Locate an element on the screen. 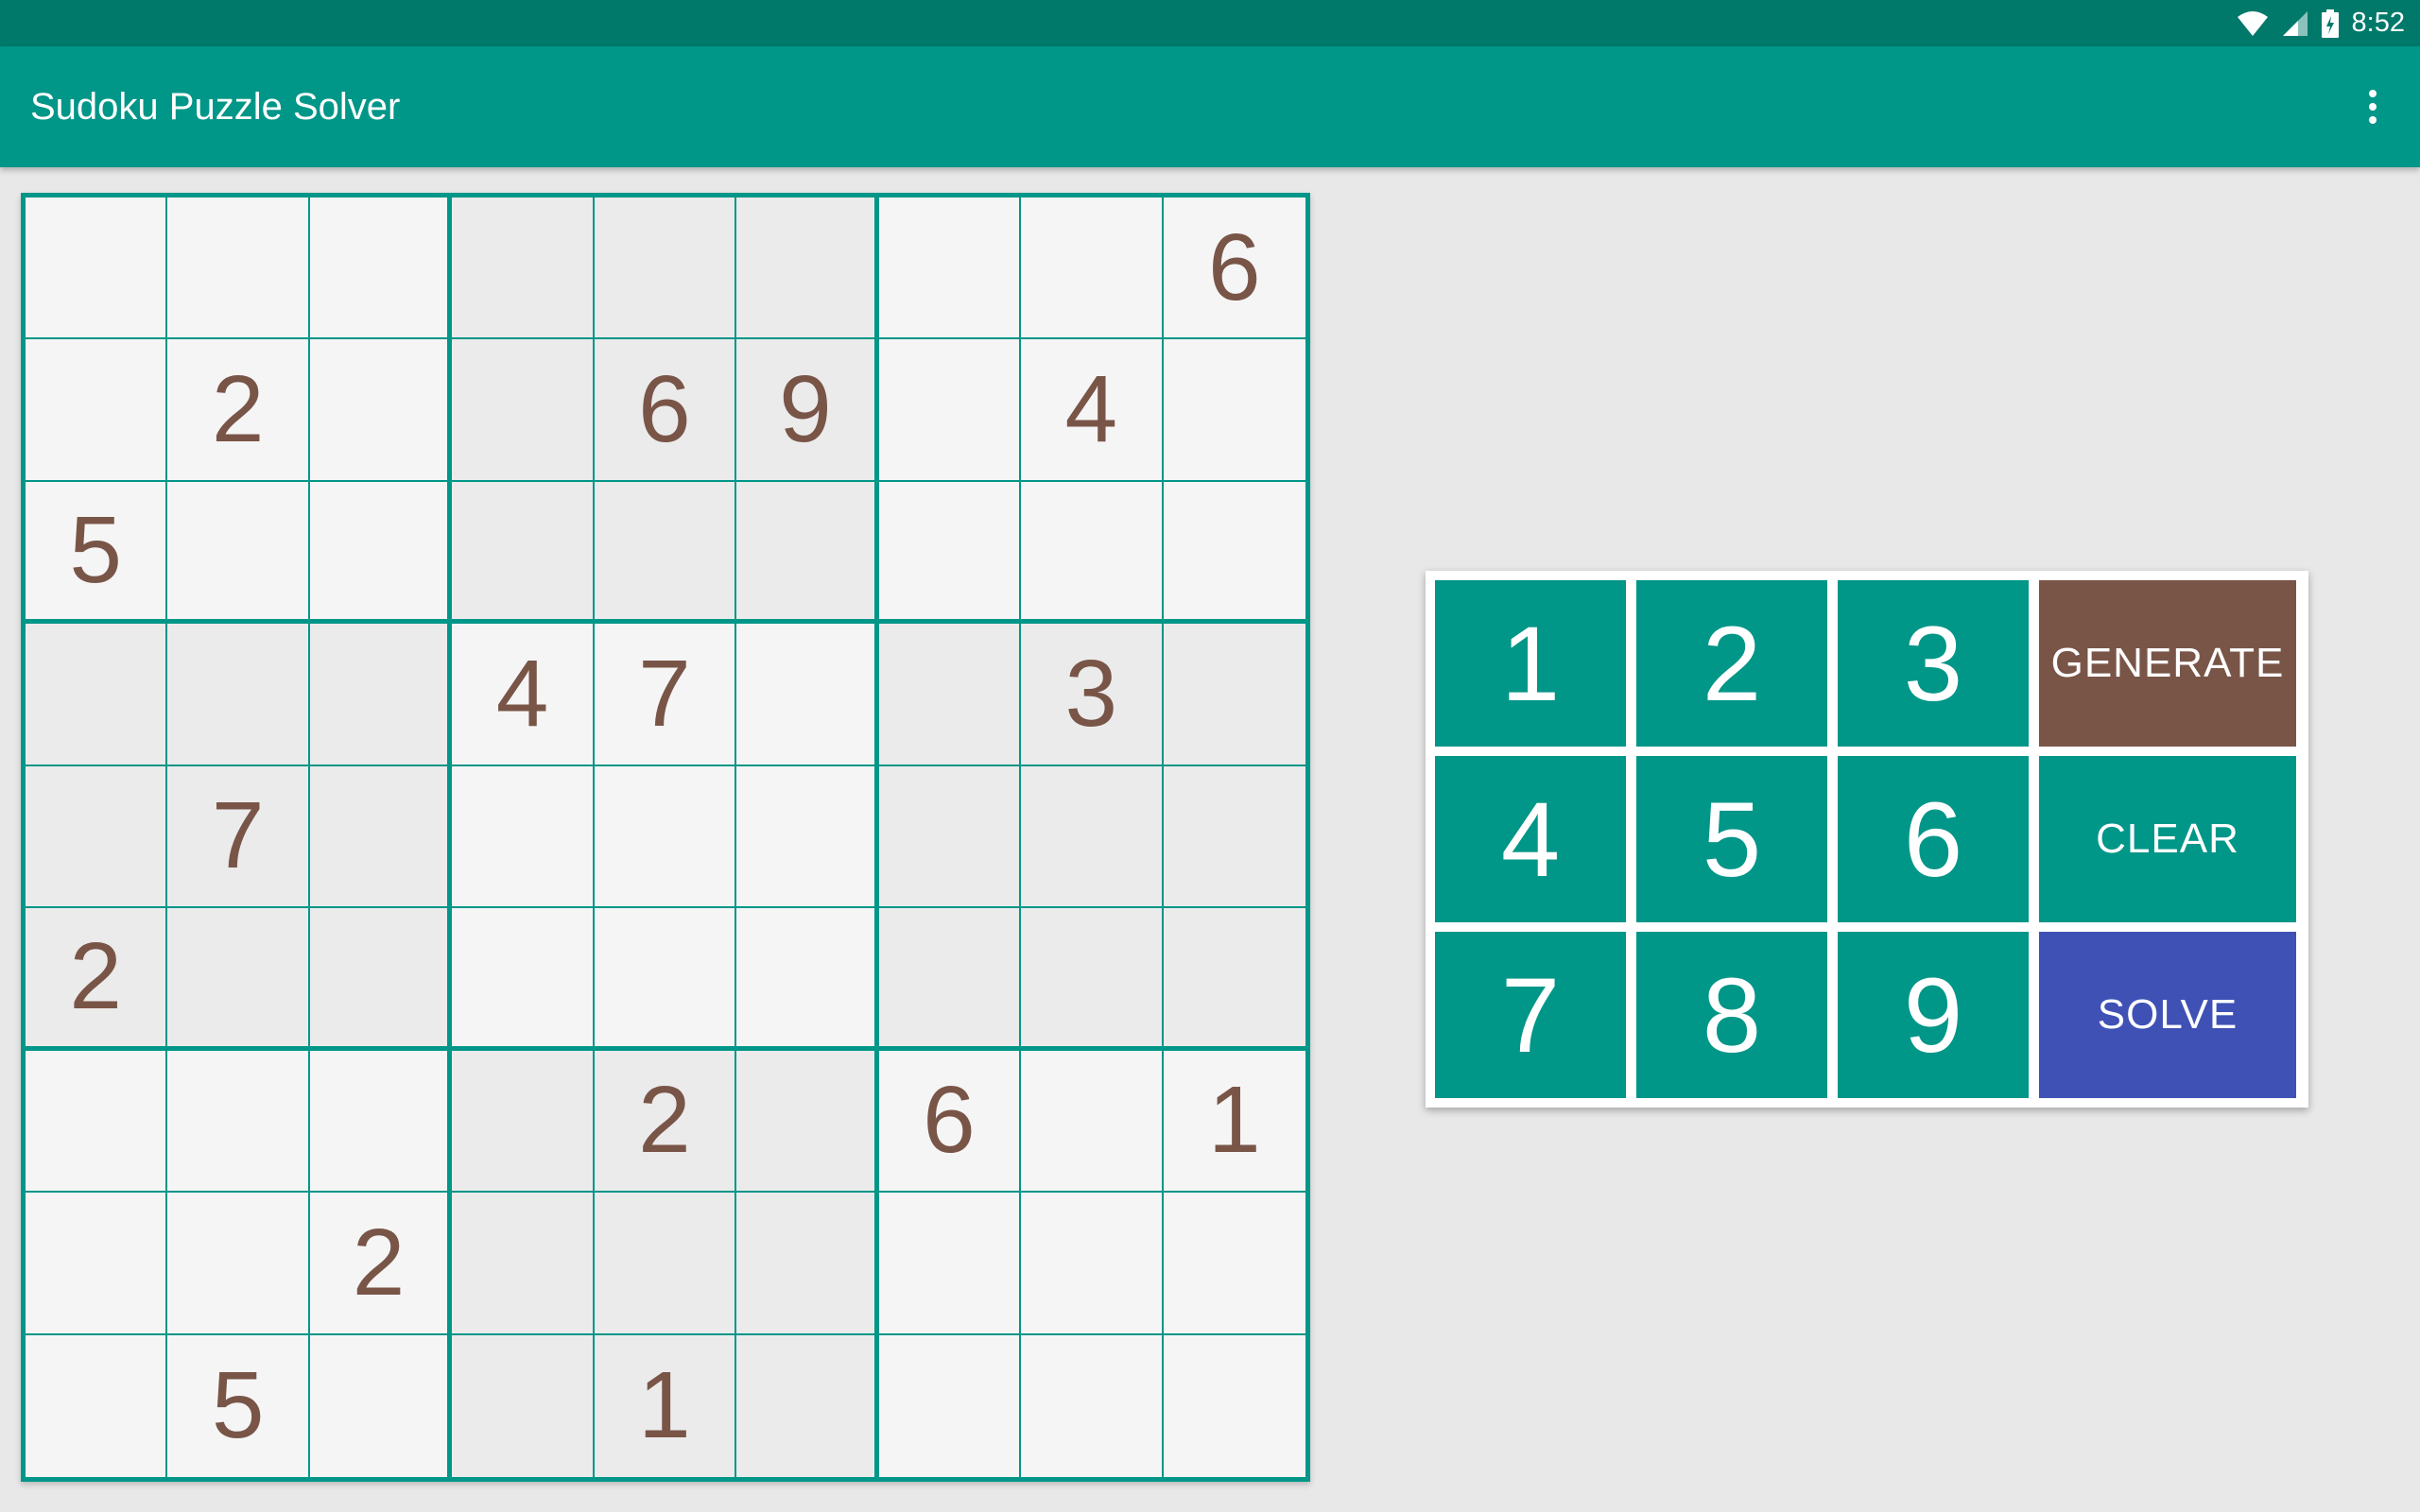 The image size is (2420, 1512). sudoku-cell-r3c4 is located at coordinates (523, 553).